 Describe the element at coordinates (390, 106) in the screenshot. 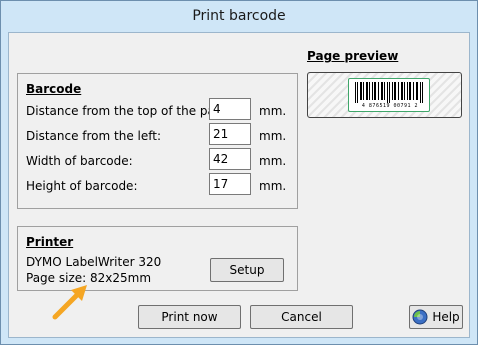

I see `barcode-number: 4 876519 00791 2` at that location.